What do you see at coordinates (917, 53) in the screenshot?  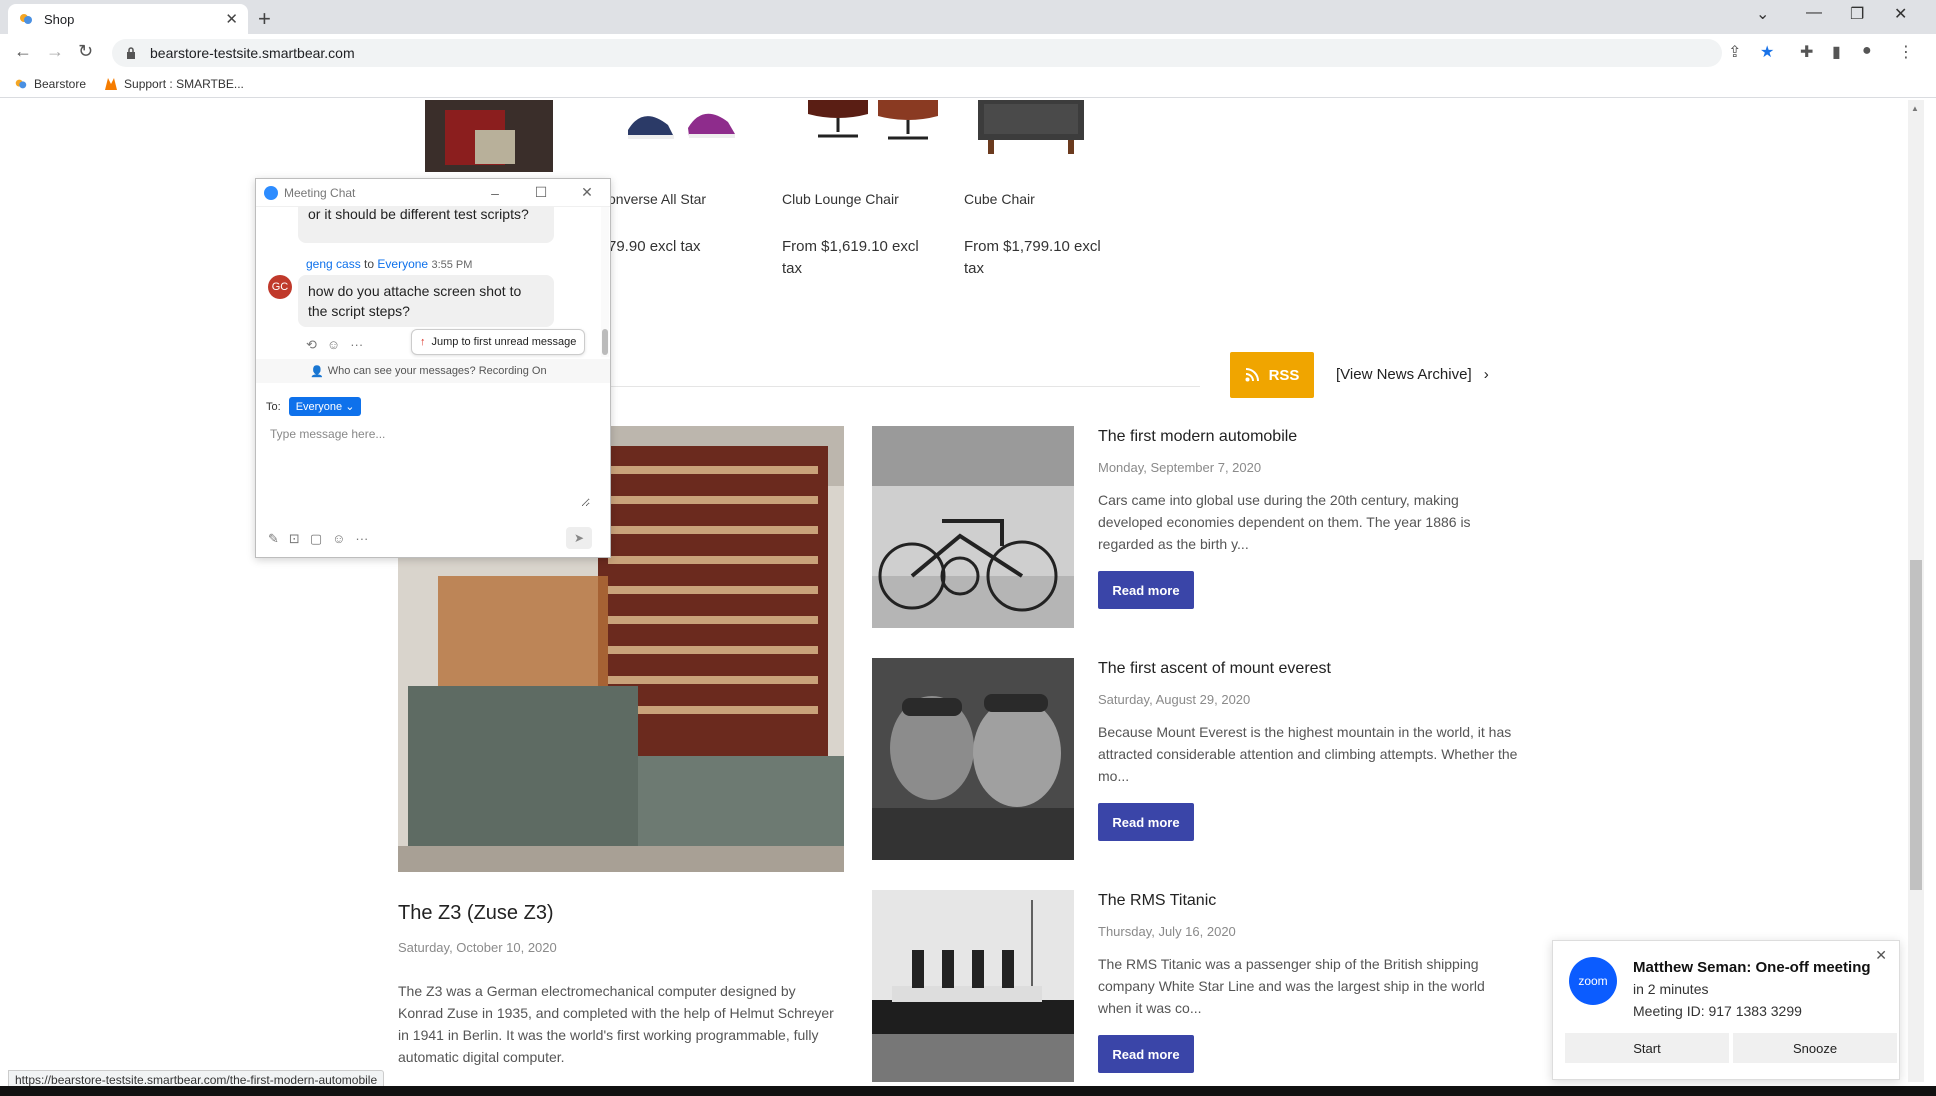 I see `address-bar: bearstore-testsite.smartbear.com` at bounding box center [917, 53].